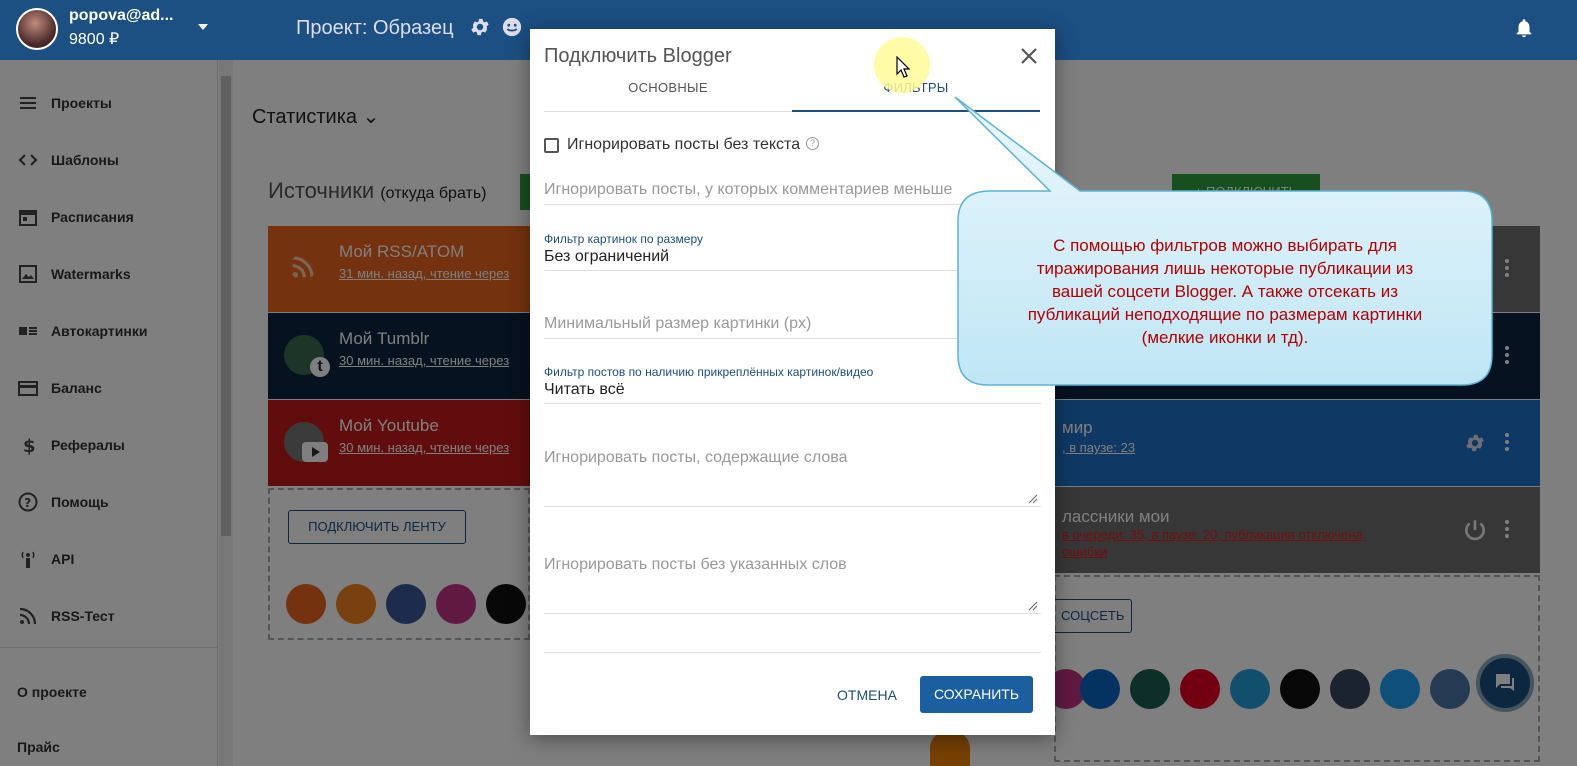 The height and width of the screenshot is (766, 1577). Describe the element at coordinates (1225, 337) in the screenshot. I see `tooltip-line: (мелкие иконки и тд).` at that location.